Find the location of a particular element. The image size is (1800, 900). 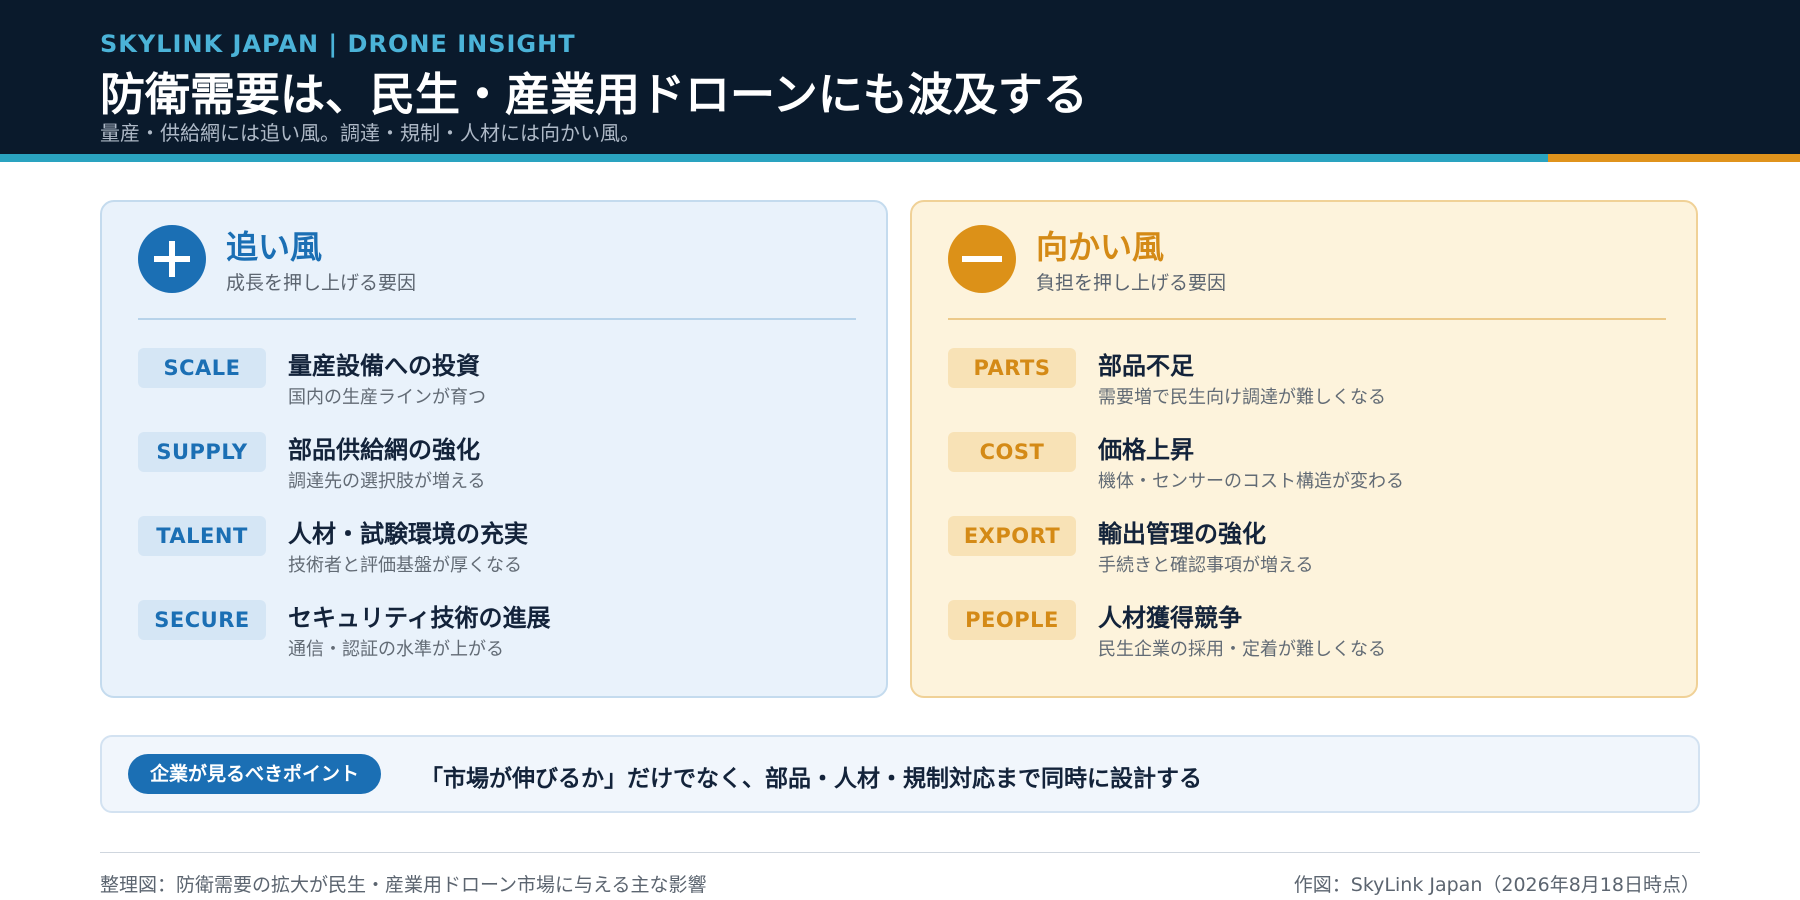

factor-tag: SECURE is located at coordinates (202, 620).